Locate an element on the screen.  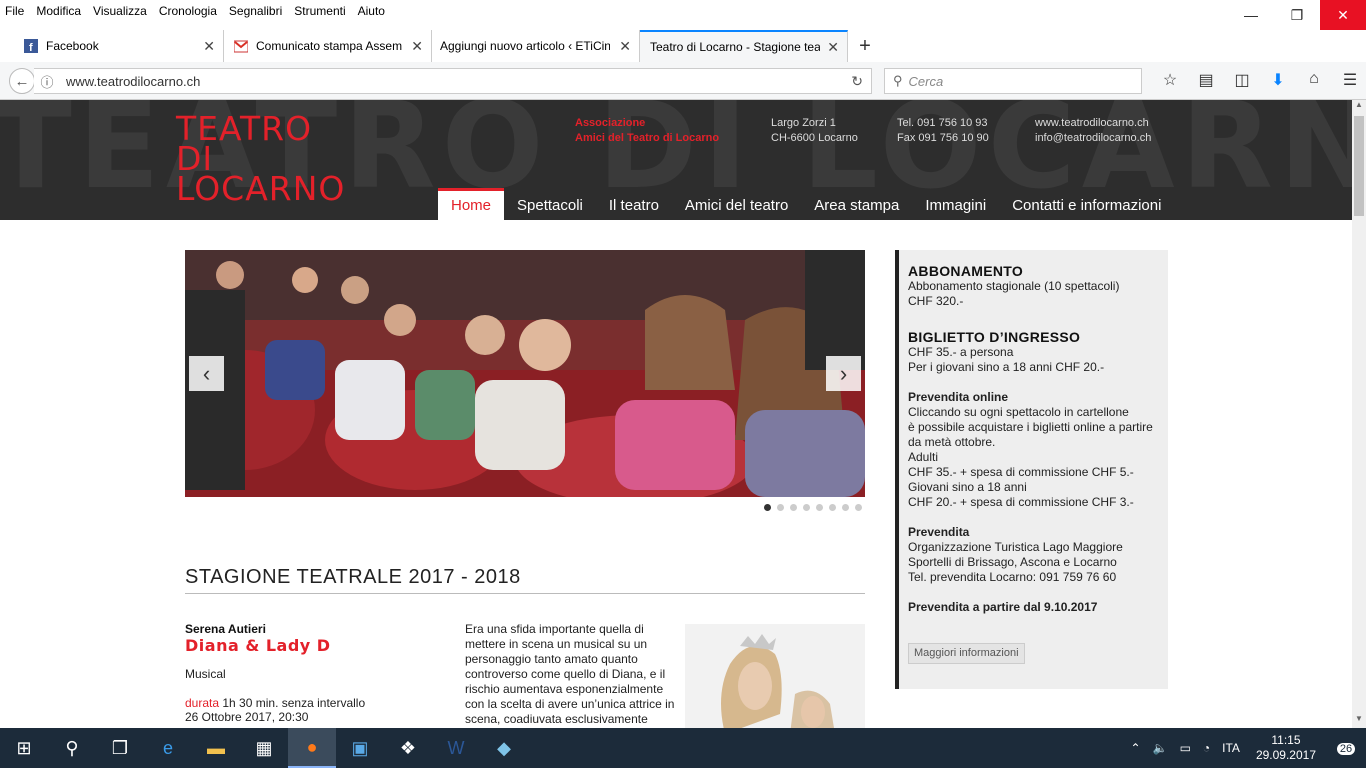
phone-line: Tel. 091 756 10 93 is located at coordinates (942, 123).